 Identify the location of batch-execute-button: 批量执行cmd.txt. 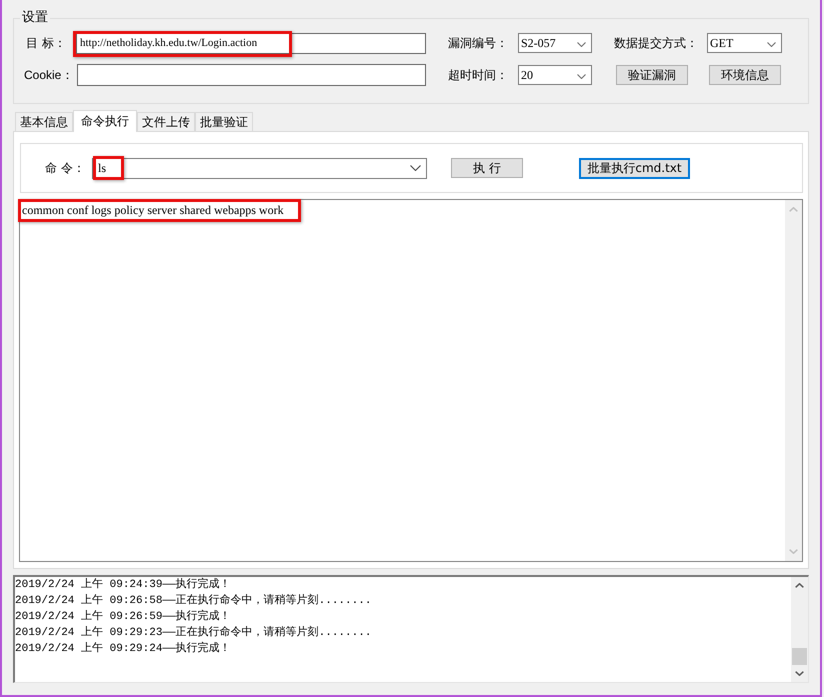
(634, 168).